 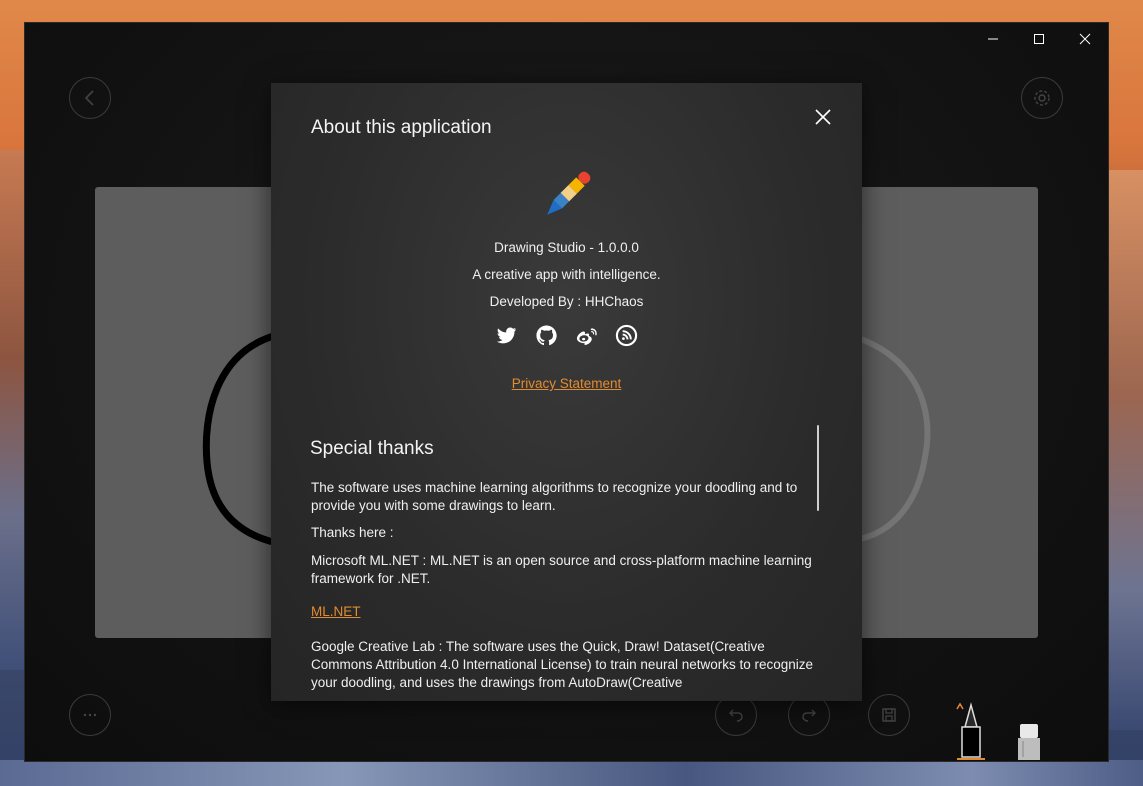 I want to click on mlnet-link: ML.NET, so click(x=336, y=612).